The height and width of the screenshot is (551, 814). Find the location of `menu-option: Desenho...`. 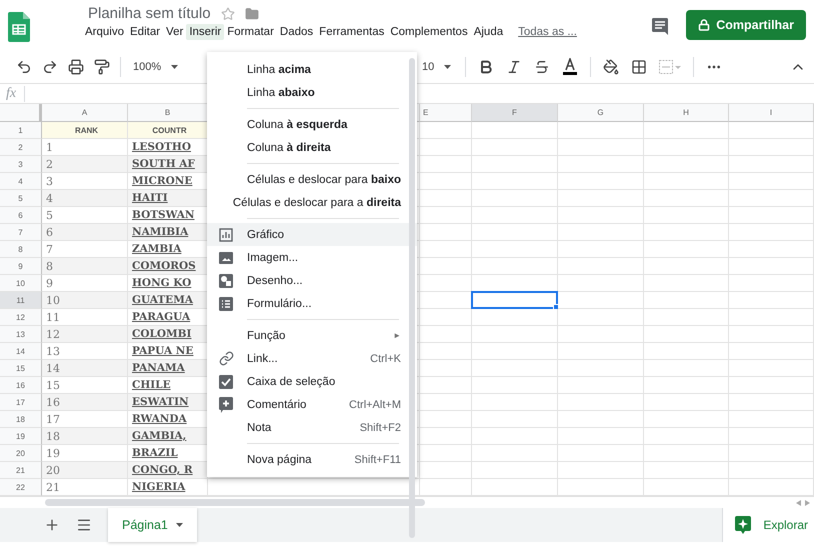

menu-option: Desenho... is located at coordinates (312, 280).